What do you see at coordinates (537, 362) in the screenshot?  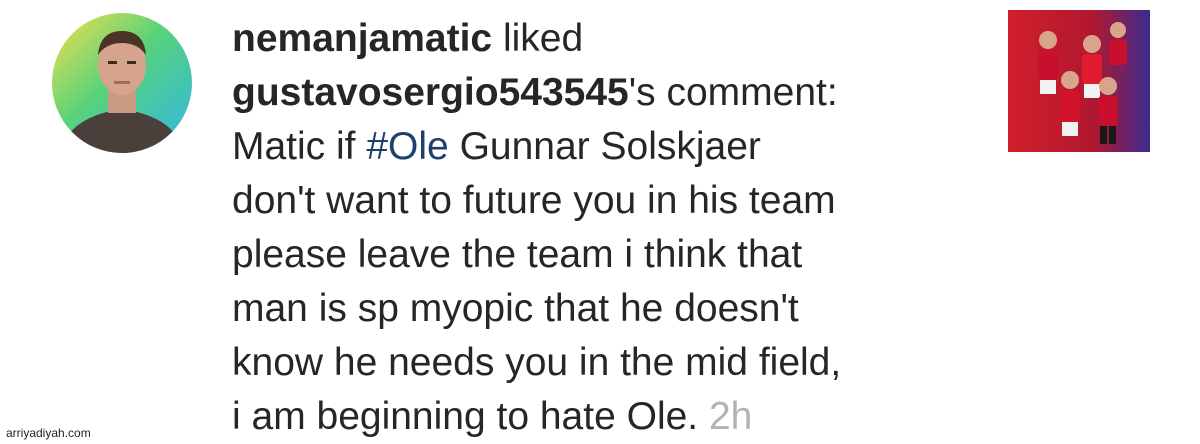 I see `comment-line: know he needs you in the mid field,` at bounding box center [537, 362].